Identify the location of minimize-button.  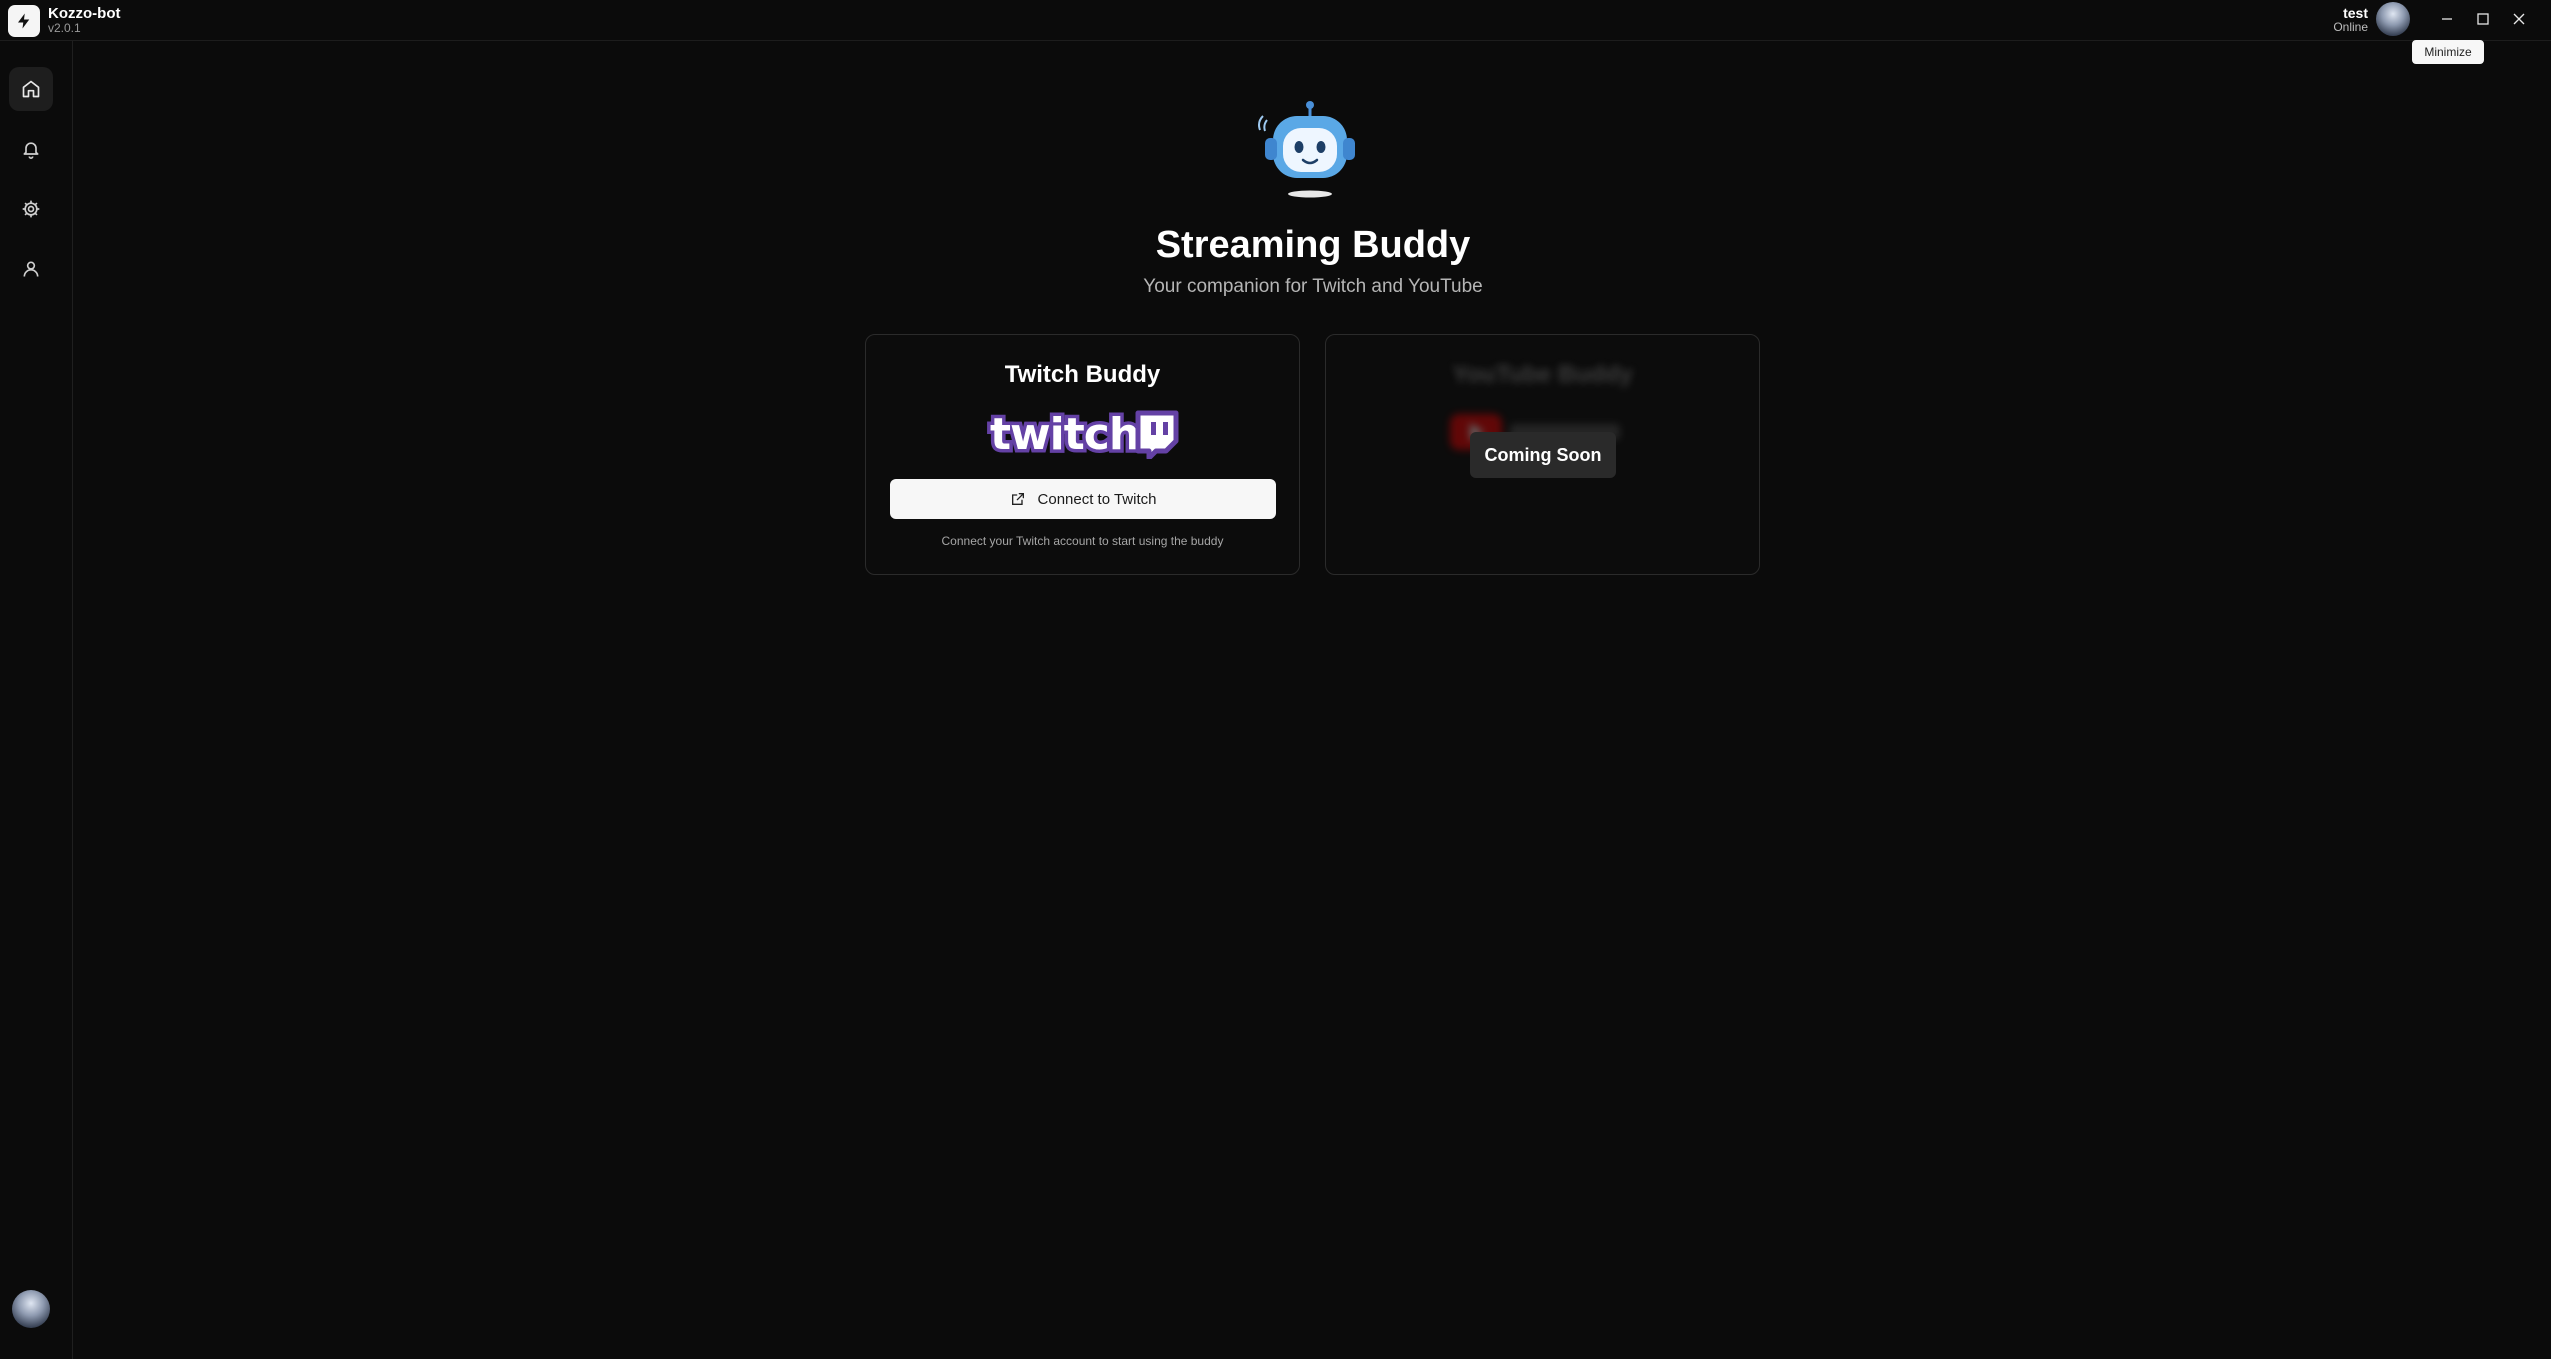
(2447, 19).